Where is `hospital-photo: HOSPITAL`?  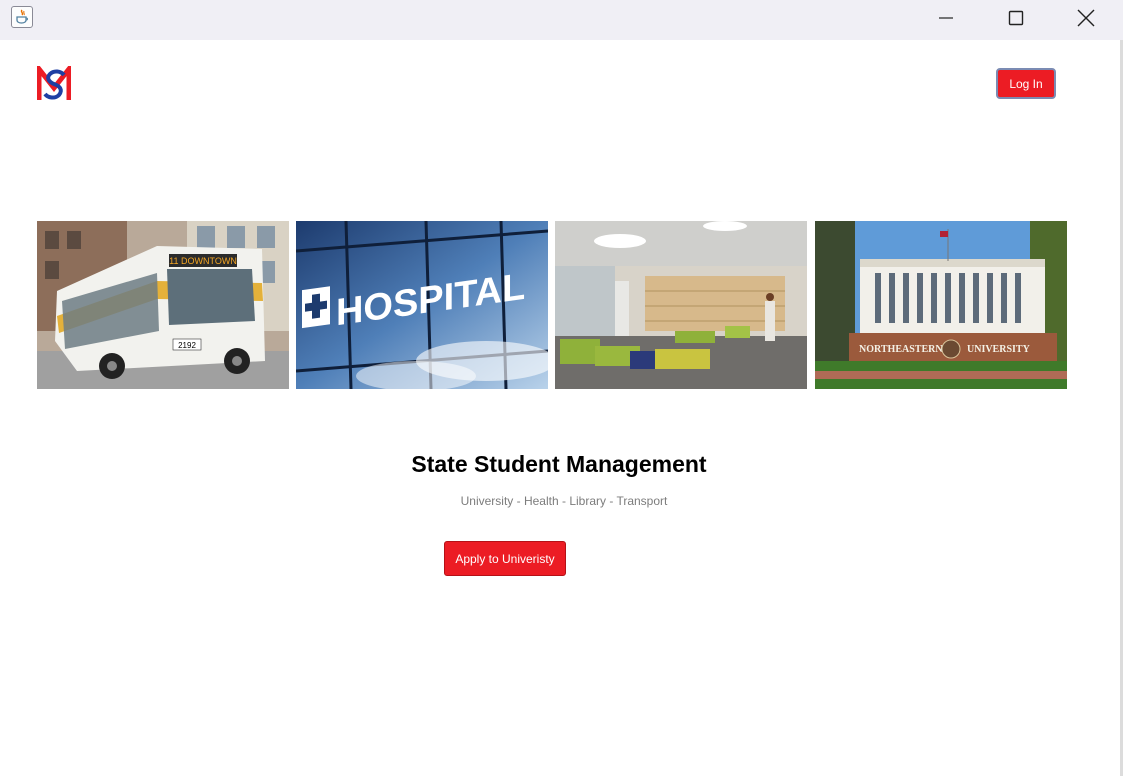 hospital-photo: HOSPITAL is located at coordinates (422, 305).